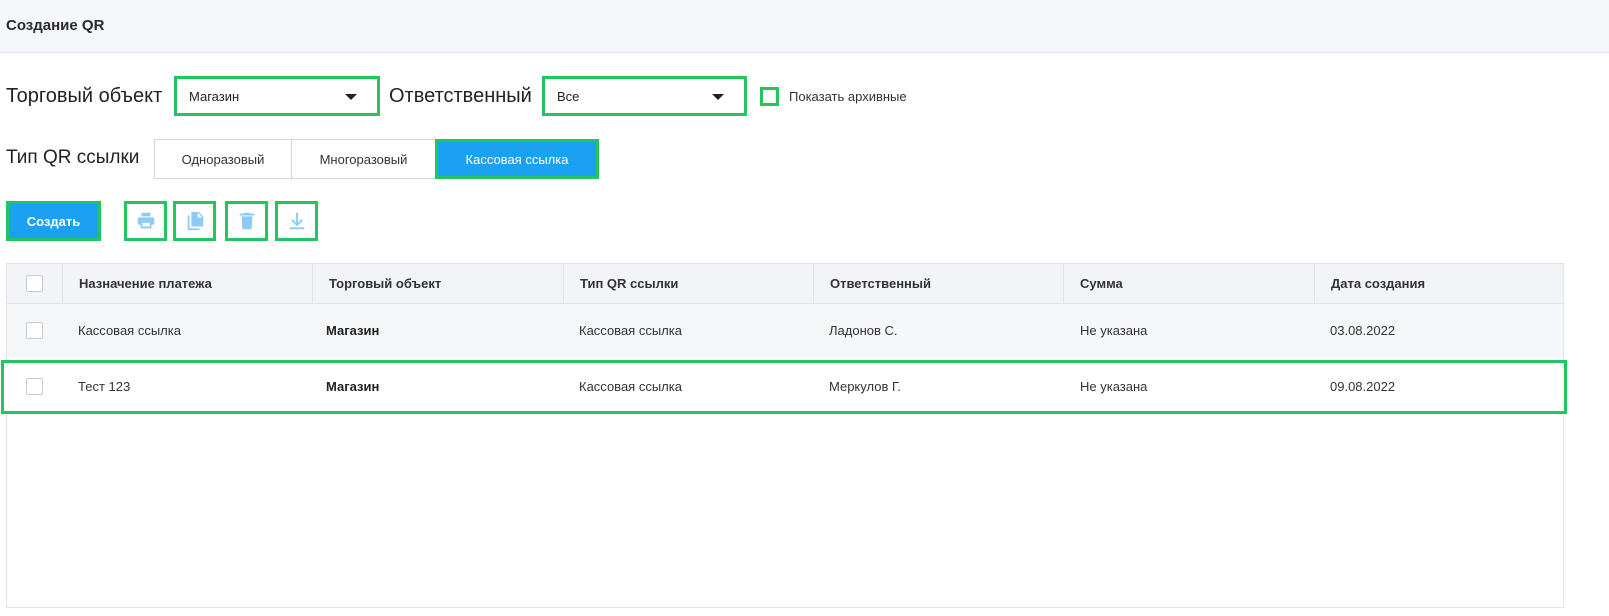  I want to click on copy-icon, so click(195, 221).